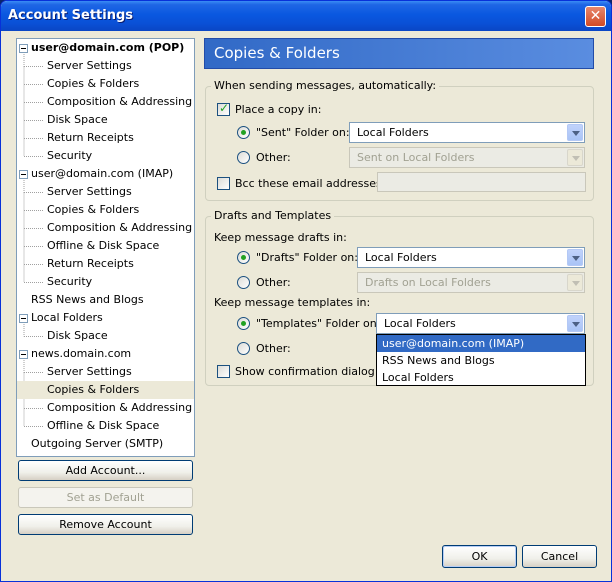  I want to click on place-copy-label: Place a copy in:, so click(278, 109).